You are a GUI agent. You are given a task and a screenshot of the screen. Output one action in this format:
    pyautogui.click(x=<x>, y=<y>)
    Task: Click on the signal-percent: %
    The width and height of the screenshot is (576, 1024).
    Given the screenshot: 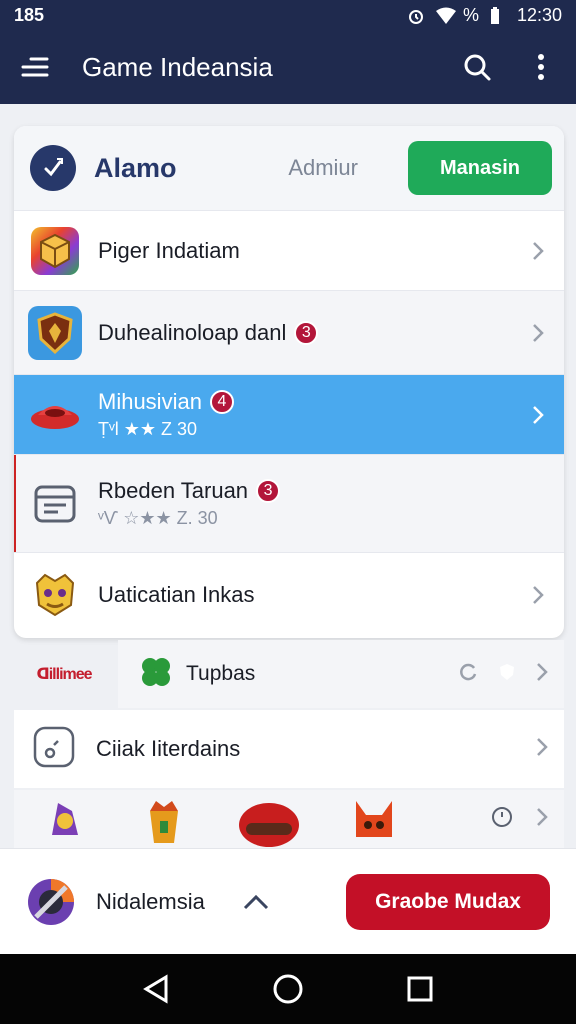 What is the action you would take?
    pyautogui.click(x=470, y=14)
    